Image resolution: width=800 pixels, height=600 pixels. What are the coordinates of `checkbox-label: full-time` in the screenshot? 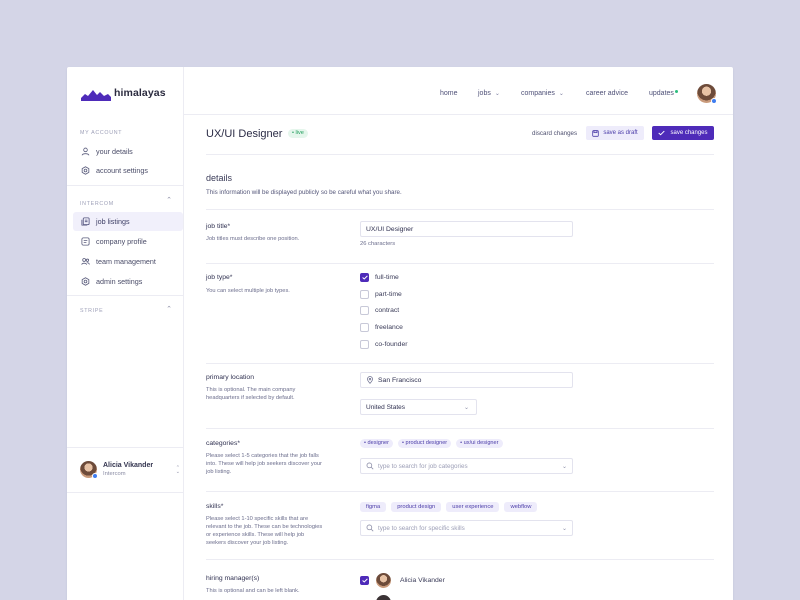 It's located at (387, 277).